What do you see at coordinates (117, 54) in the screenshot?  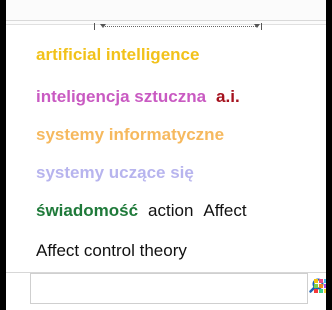 I see `tag-link: artificial intelligence` at bounding box center [117, 54].